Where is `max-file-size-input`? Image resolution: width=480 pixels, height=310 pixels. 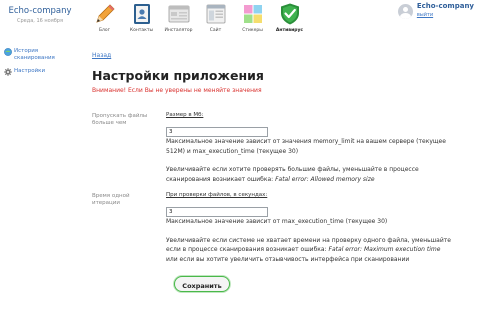 max-file-size-input is located at coordinates (217, 132).